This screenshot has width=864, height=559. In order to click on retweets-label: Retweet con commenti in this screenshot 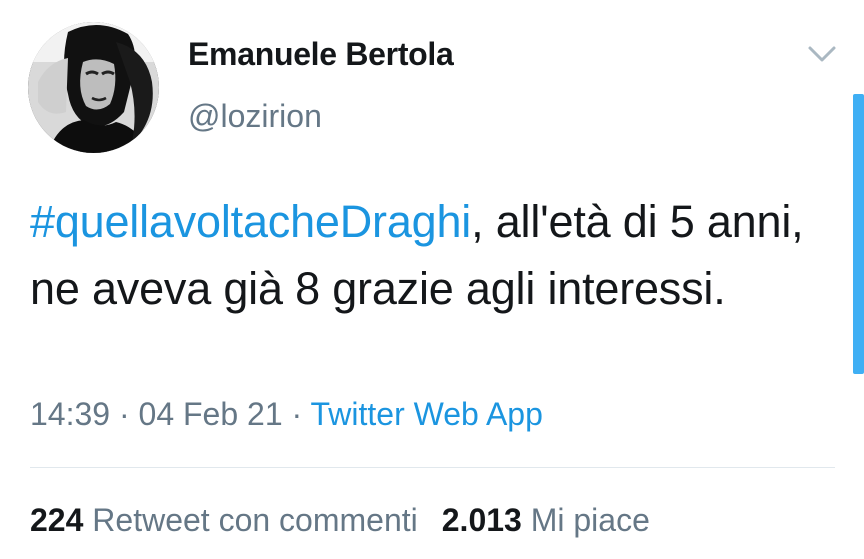, I will do `click(255, 520)`.